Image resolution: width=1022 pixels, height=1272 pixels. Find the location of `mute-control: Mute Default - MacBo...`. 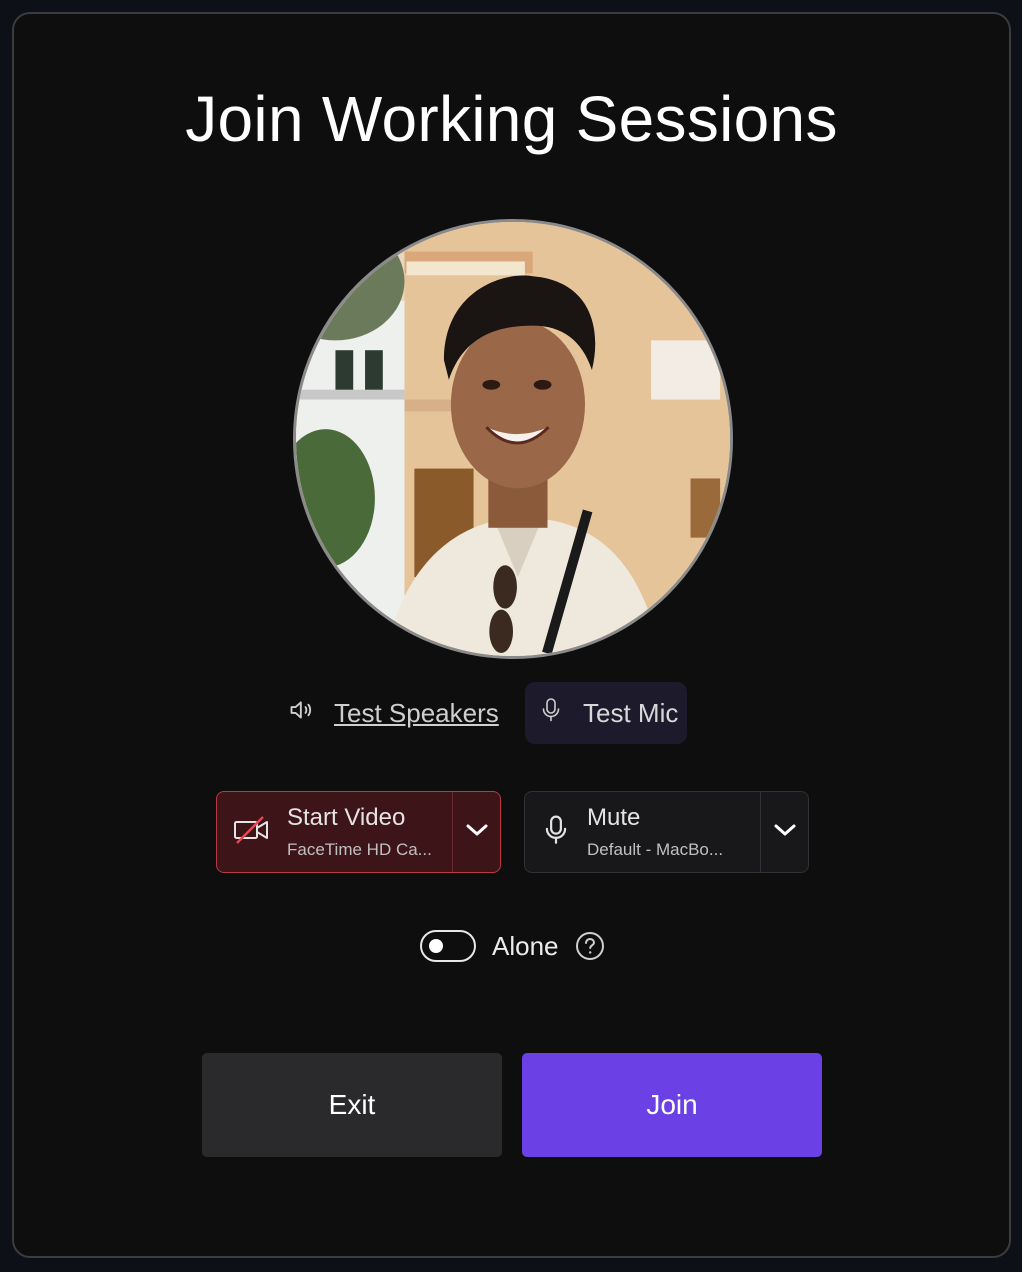

mute-control: Mute Default - MacBo... is located at coordinates (666, 832).